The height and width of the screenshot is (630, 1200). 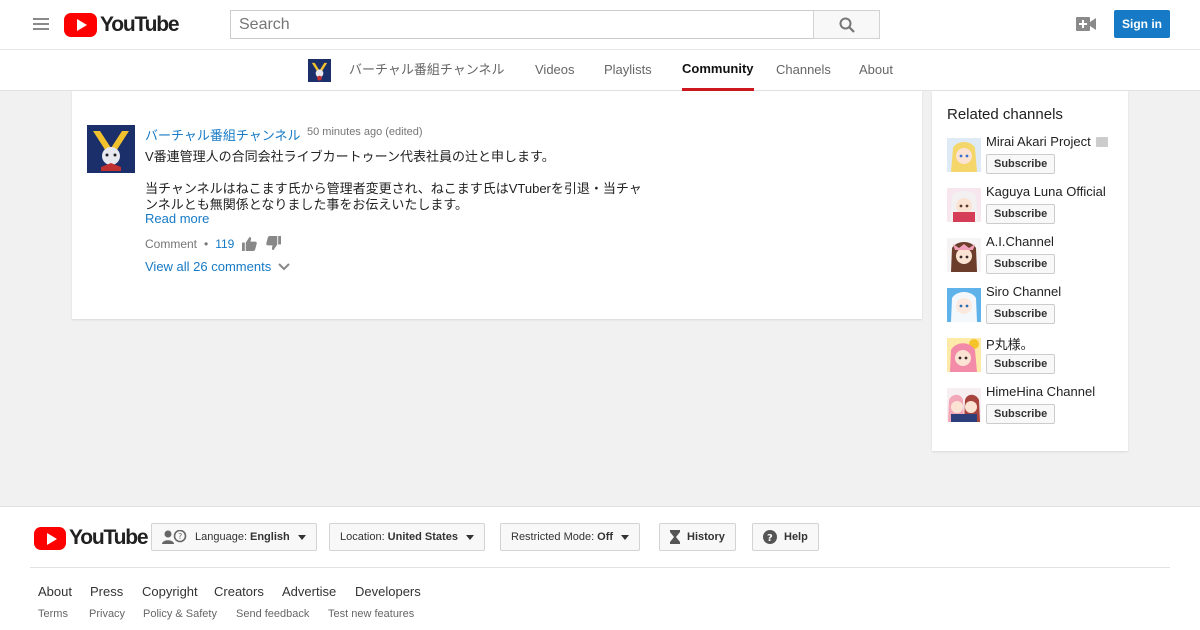 I want to click on location-picker-button: Location: United States, so click(x=407, y=537).